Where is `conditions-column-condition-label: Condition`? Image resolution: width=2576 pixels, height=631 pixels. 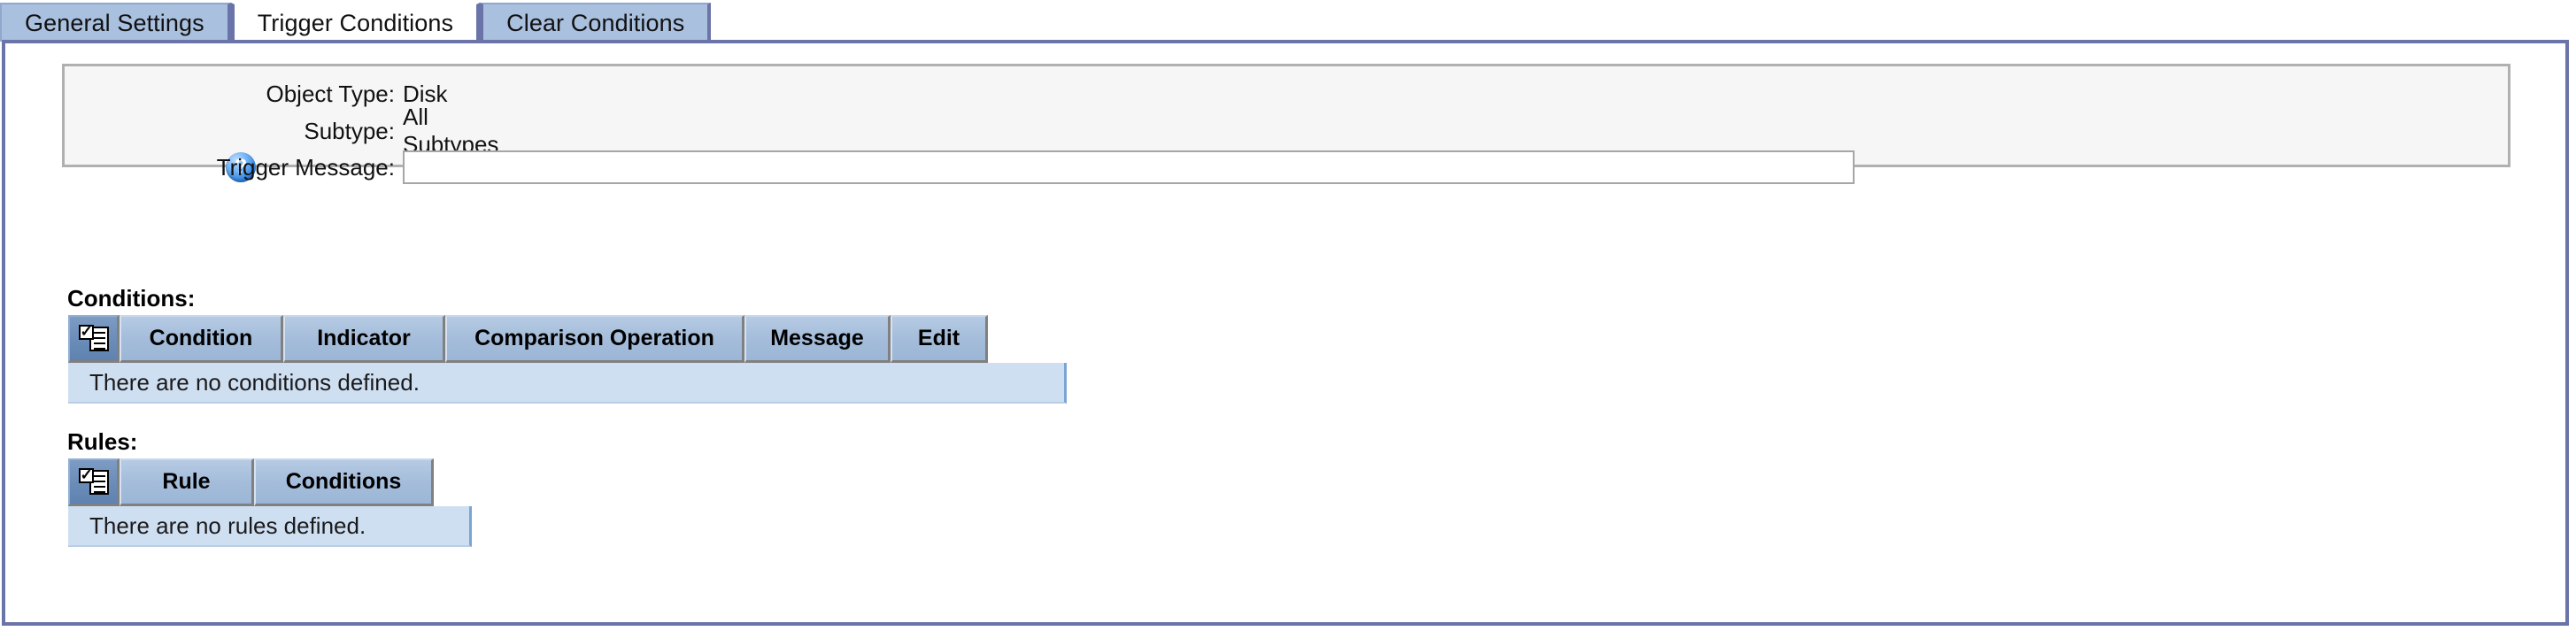 conditions-column-condition-label: Condition is located at coordinates (201, 338).